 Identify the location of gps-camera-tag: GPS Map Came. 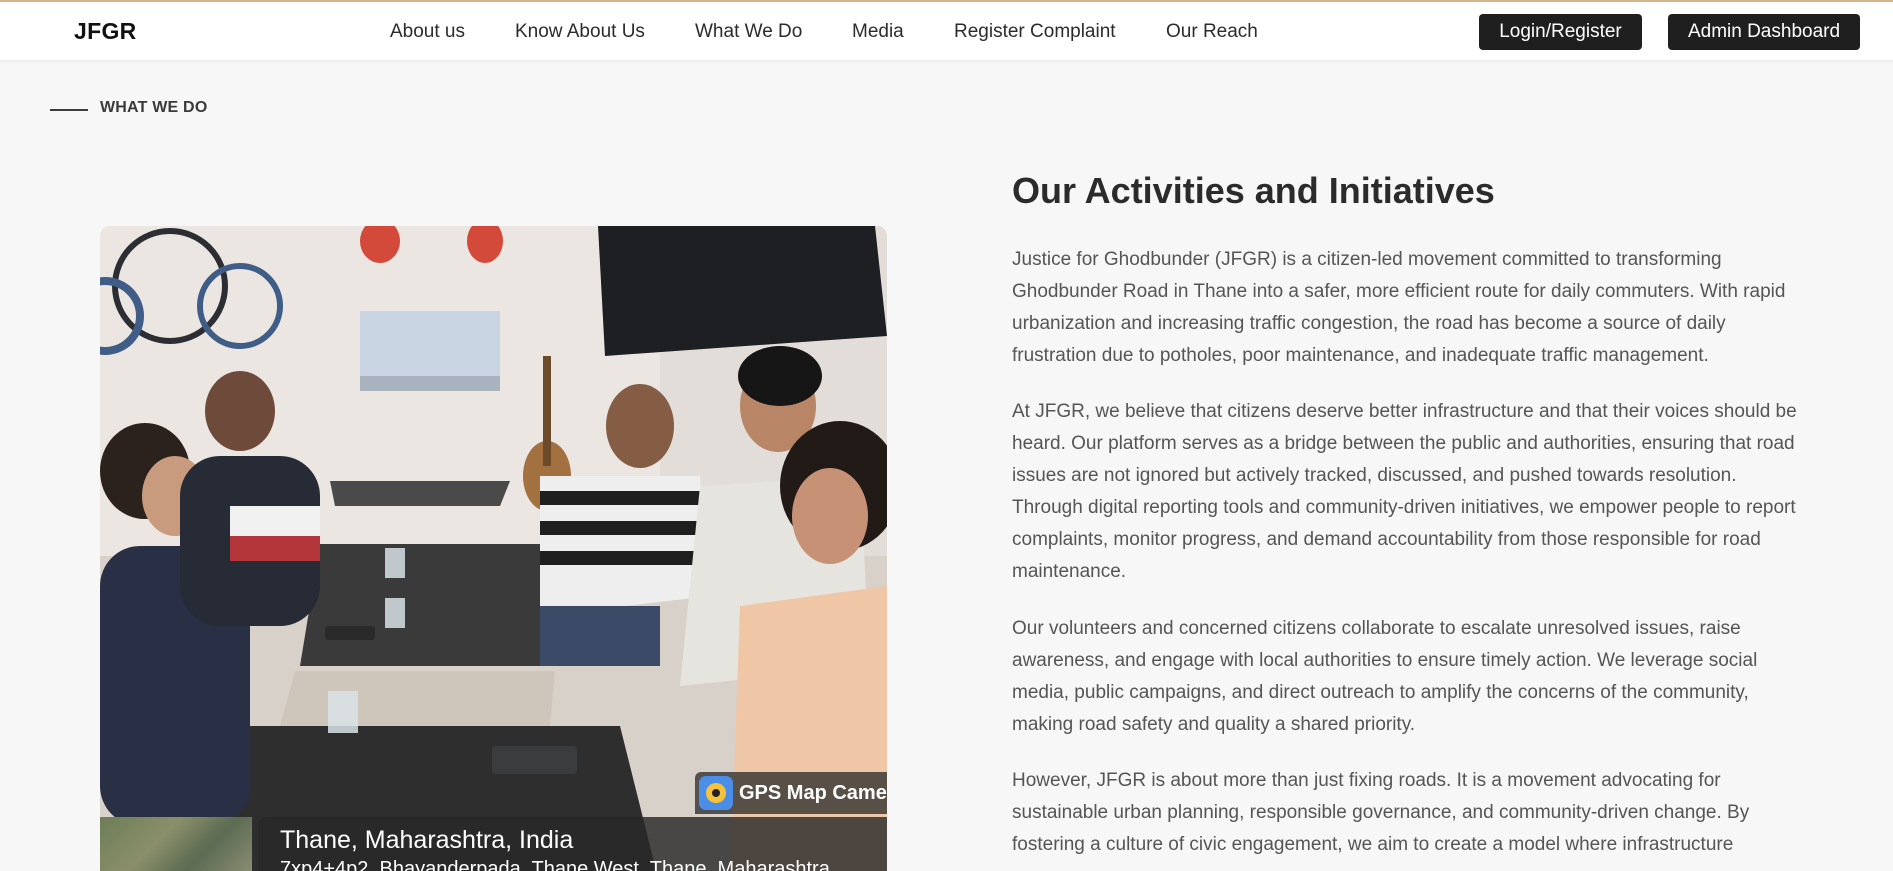
(791, 793).